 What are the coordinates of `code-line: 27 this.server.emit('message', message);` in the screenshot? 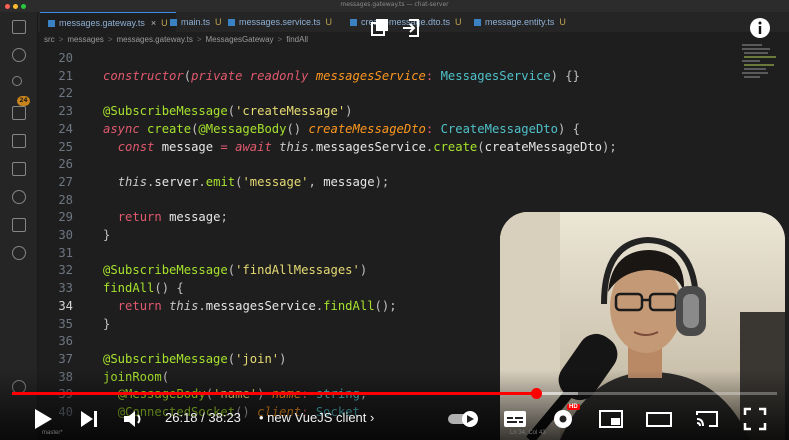 It's located at (413, 183).